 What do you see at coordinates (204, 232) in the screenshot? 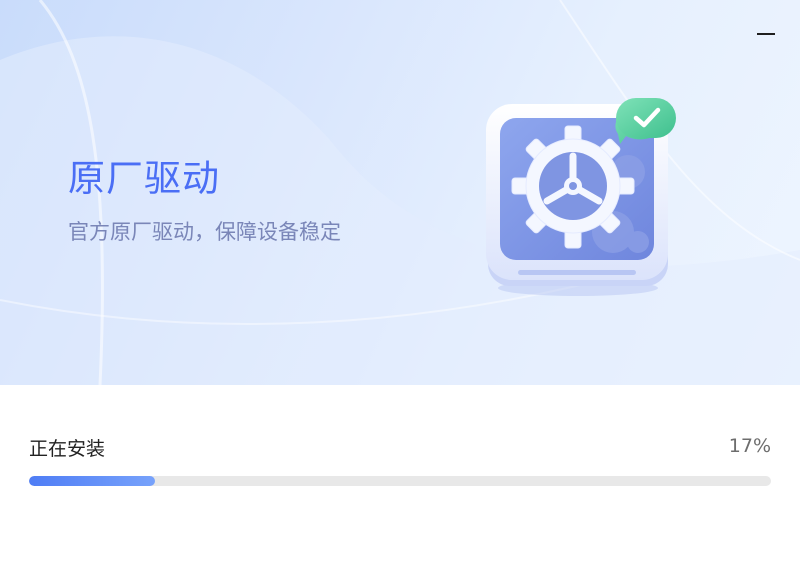
I see `page-subtitle: 官方原厂驱动，保障设备稳定` at bounding box center [204, 232].